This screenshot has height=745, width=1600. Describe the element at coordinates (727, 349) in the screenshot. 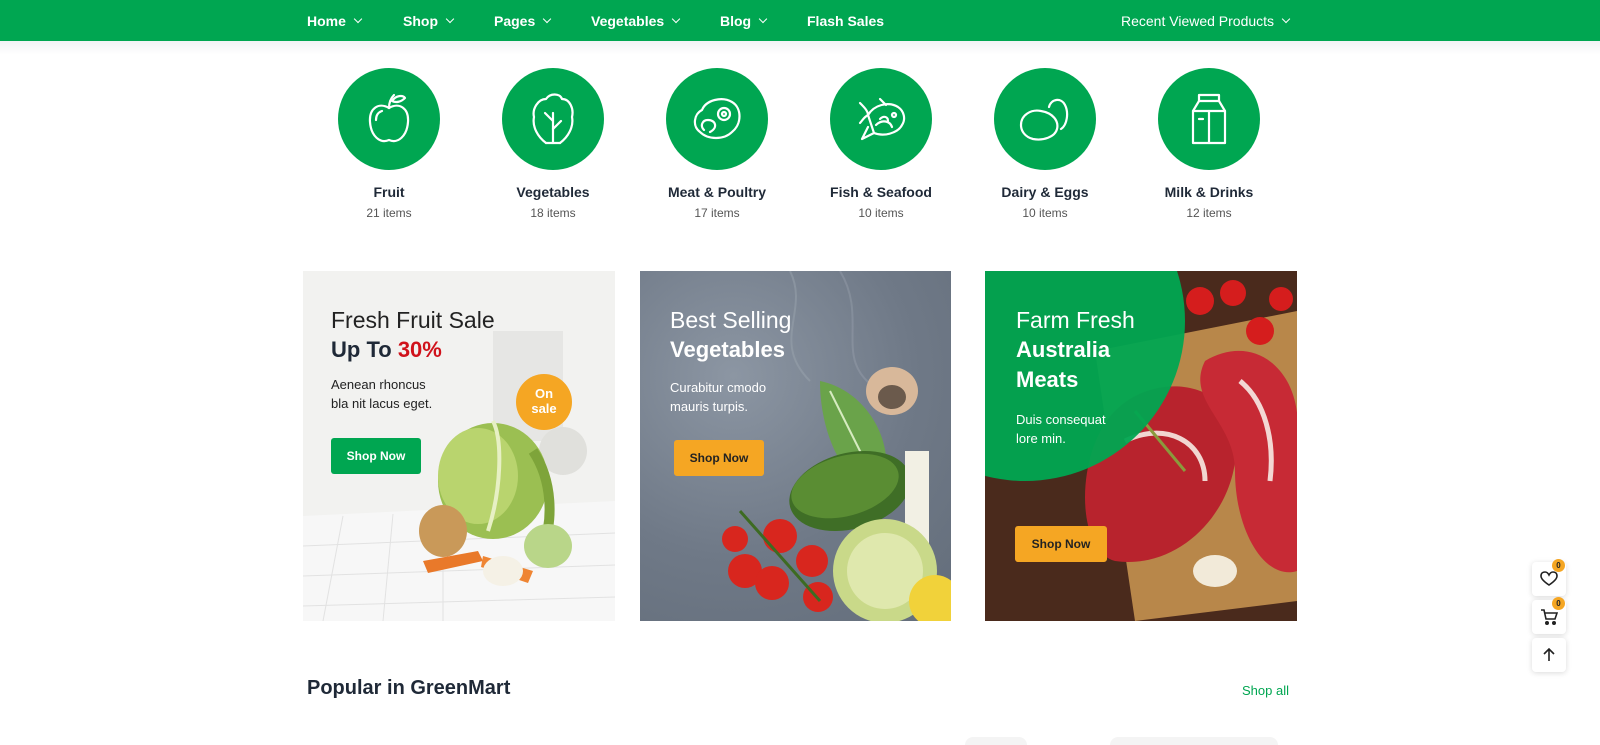

I see `banner-subtitle: Vegetables` at that location.